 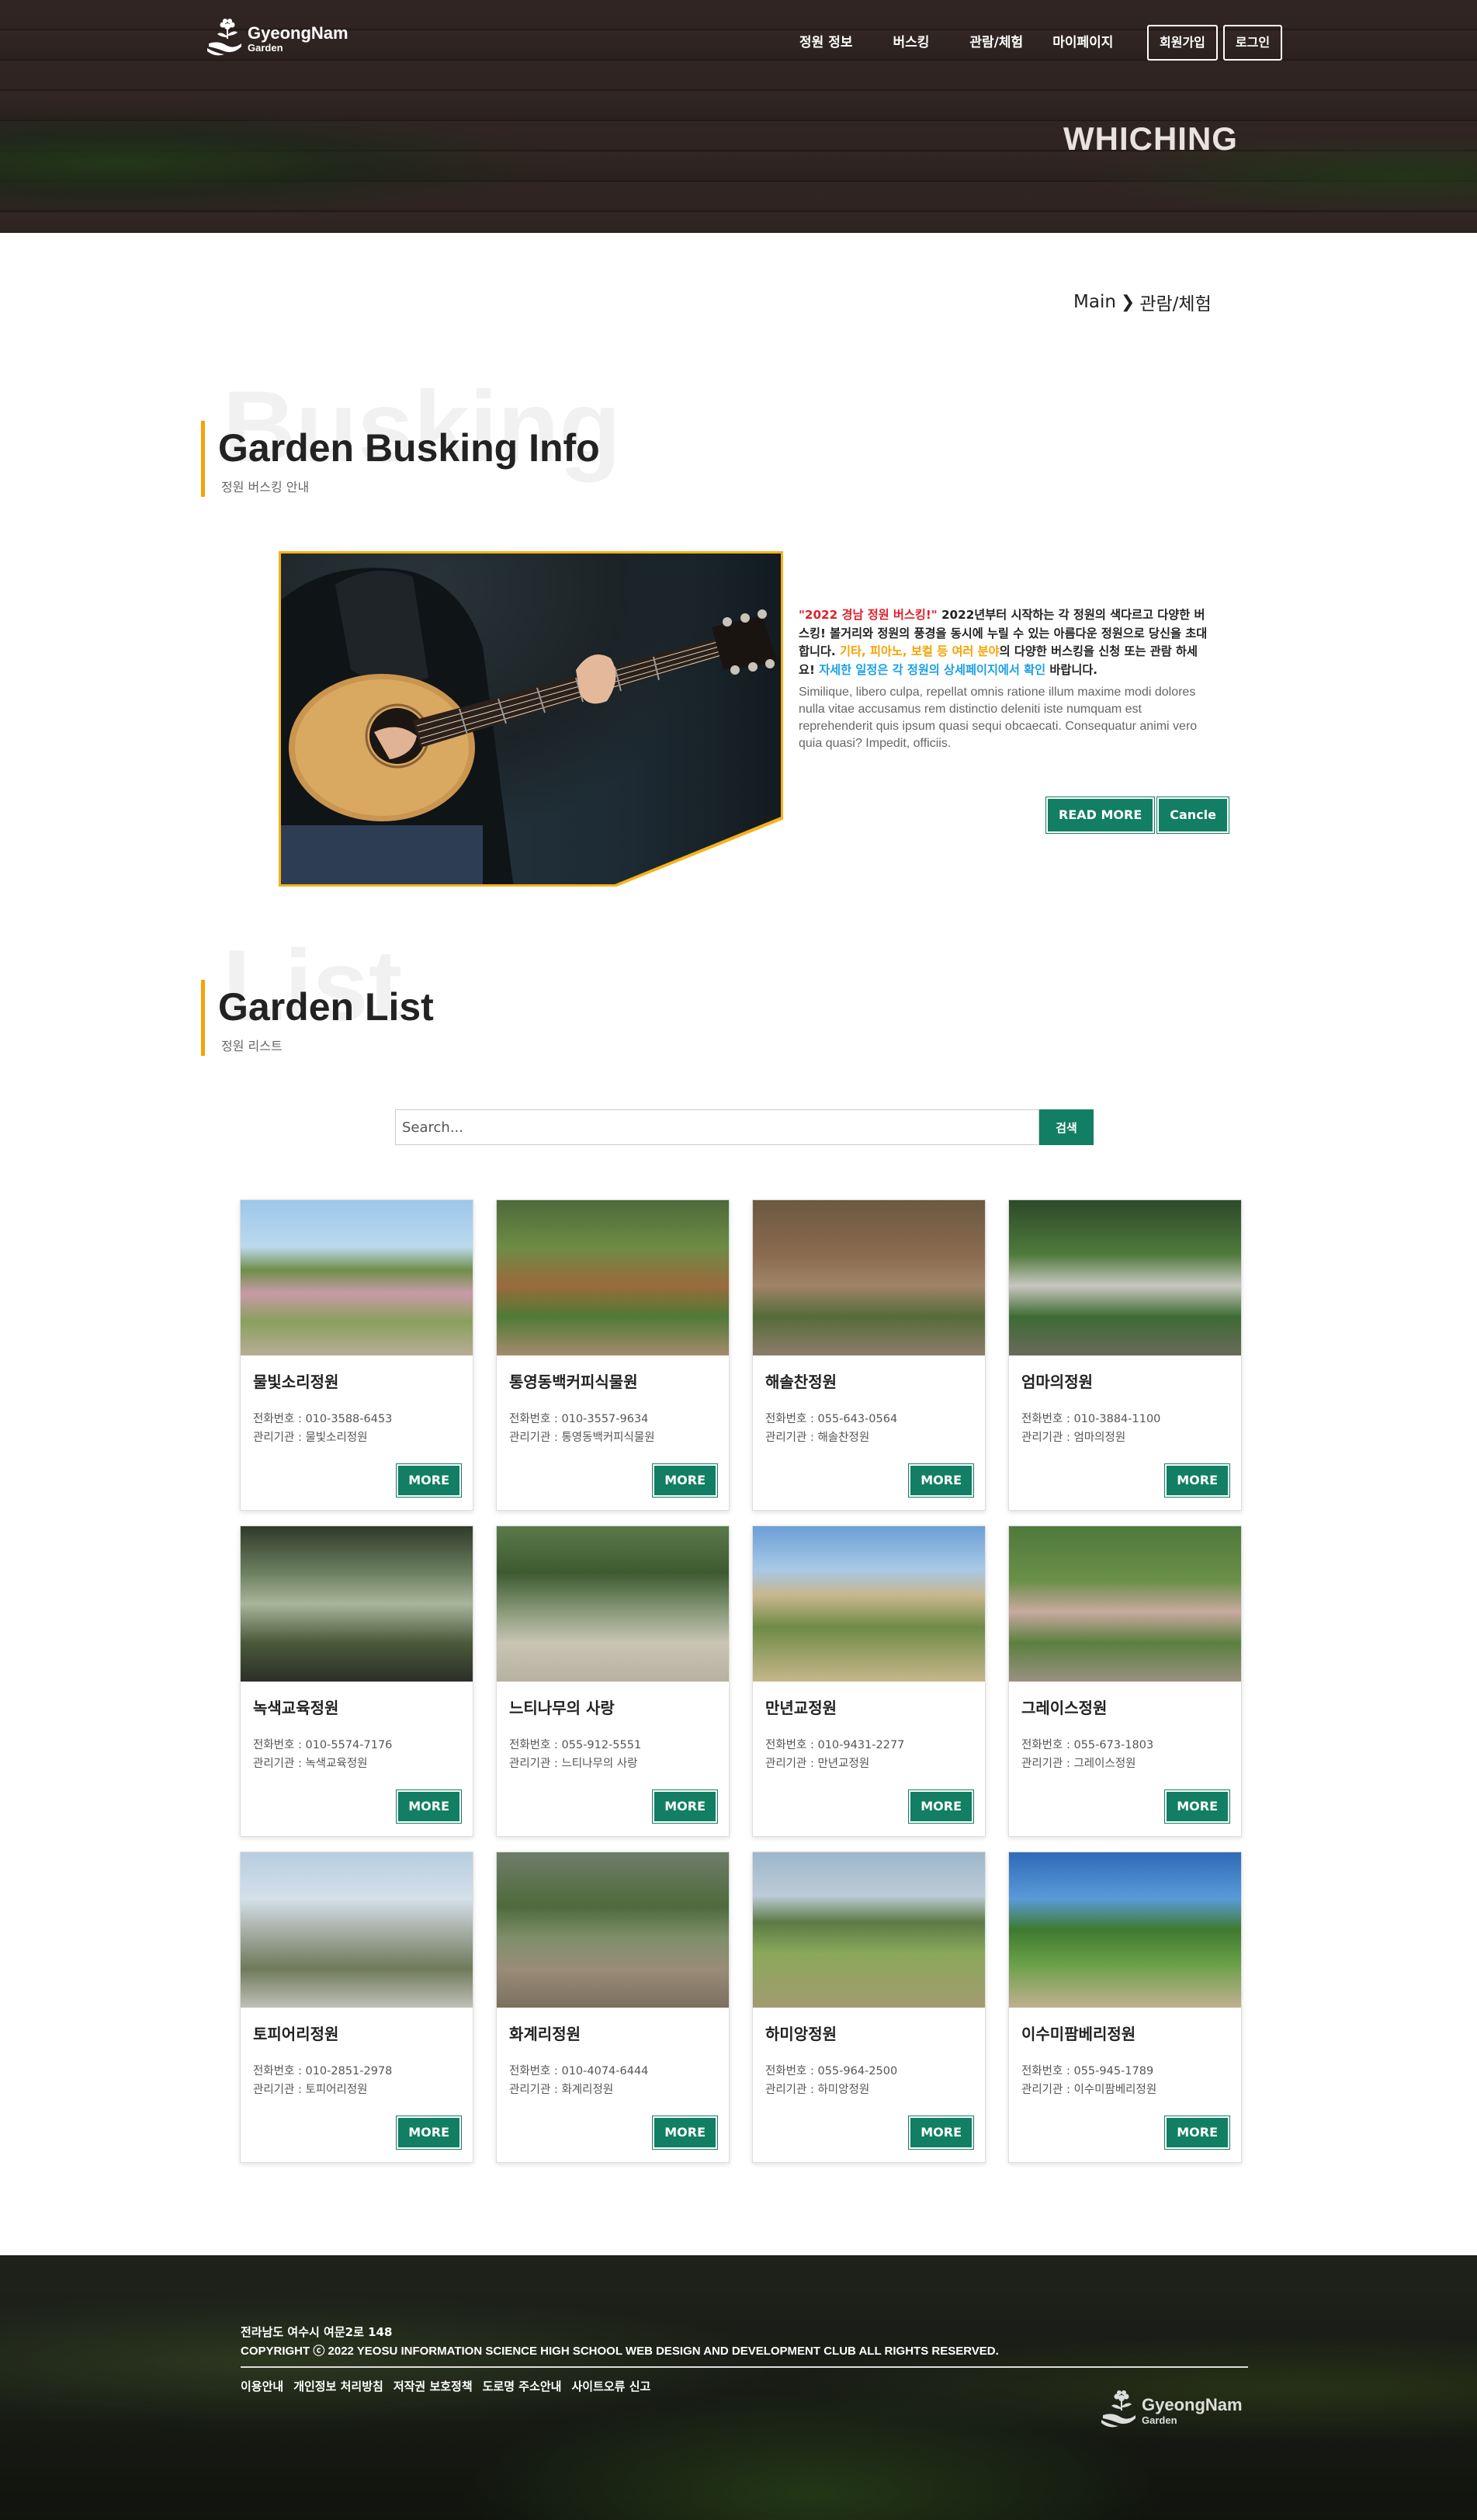 I want to click on garden-org-row: 관리기관 : 물빛소리정원, so click(x=322, y=1437).